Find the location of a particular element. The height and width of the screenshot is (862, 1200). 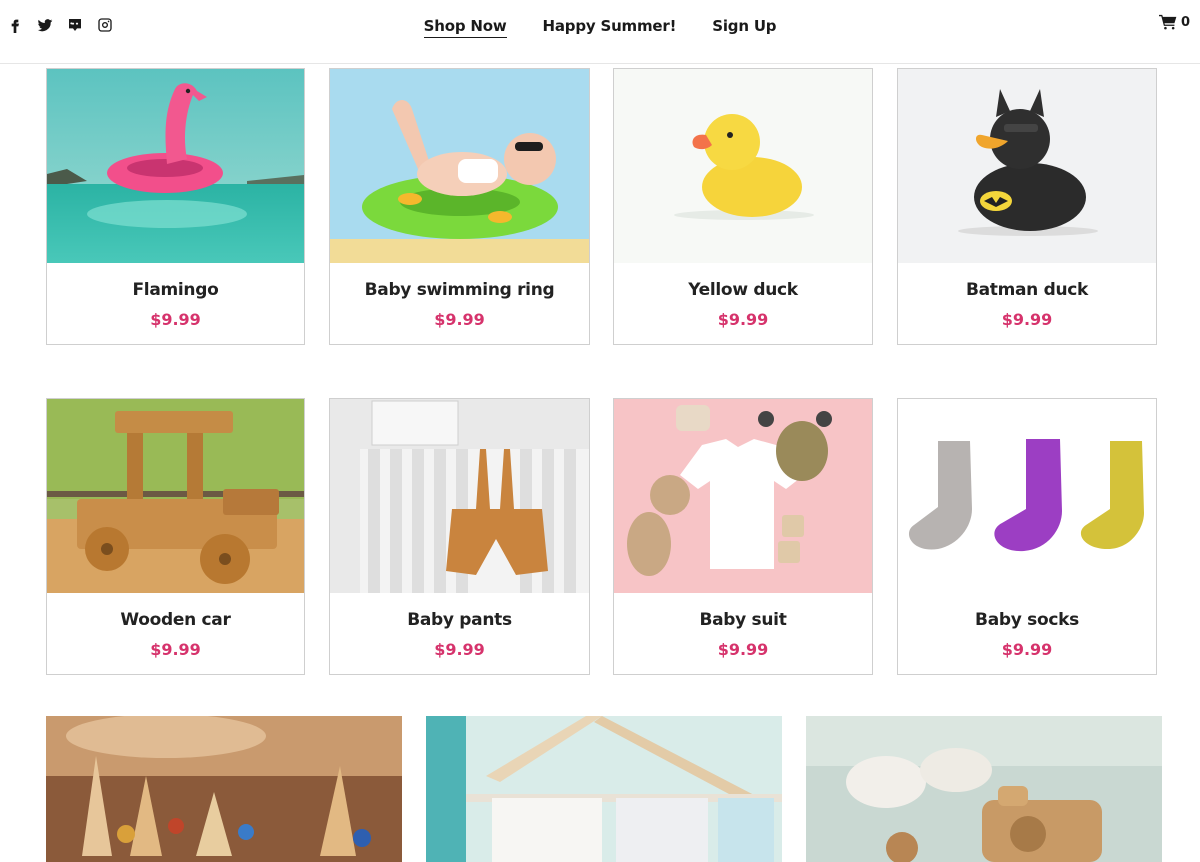

product-name: Yellow duck is located at coordinates (743, 290).